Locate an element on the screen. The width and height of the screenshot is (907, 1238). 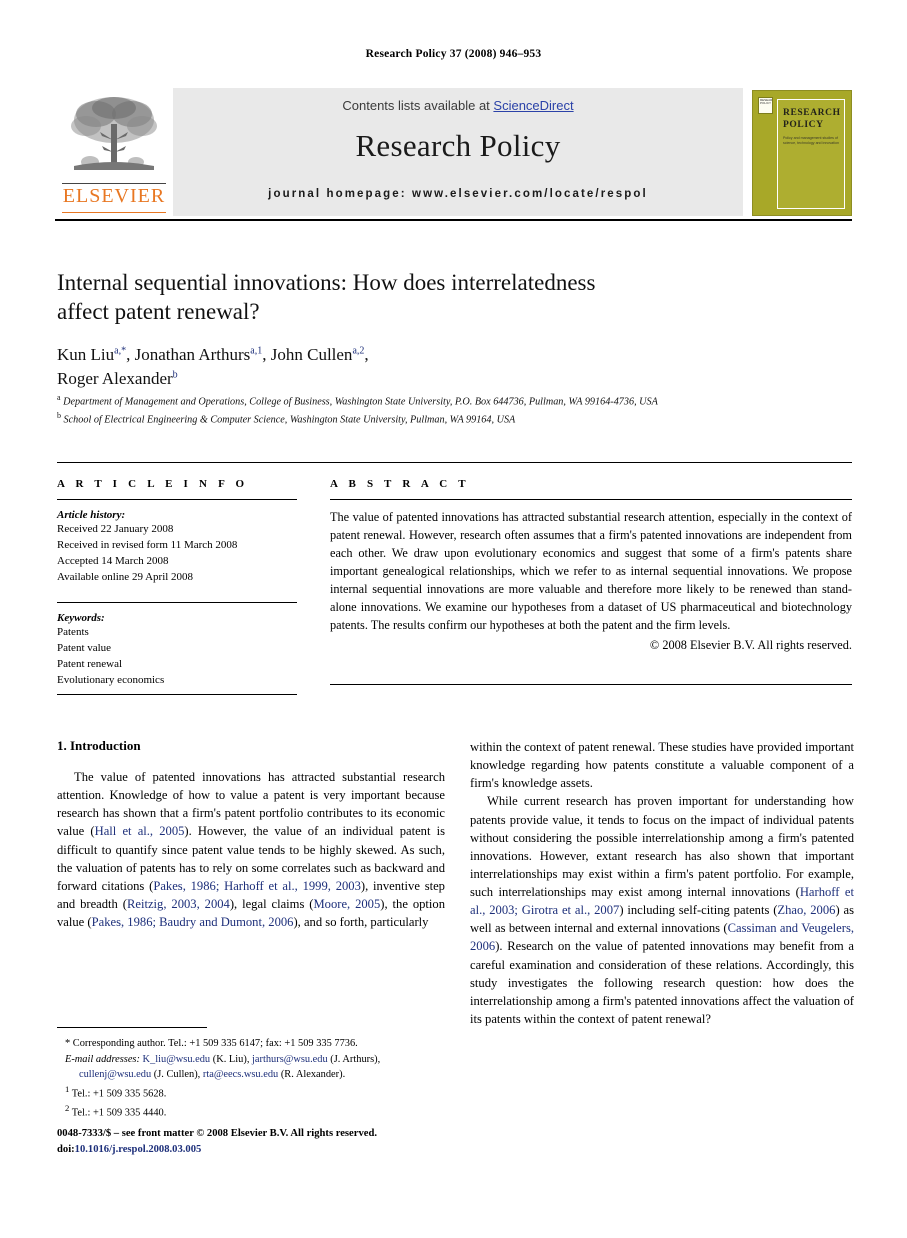
citation-link: Pakes, 1986; Baudry and Dumont, 2006 is located at coordinates (193, 922).